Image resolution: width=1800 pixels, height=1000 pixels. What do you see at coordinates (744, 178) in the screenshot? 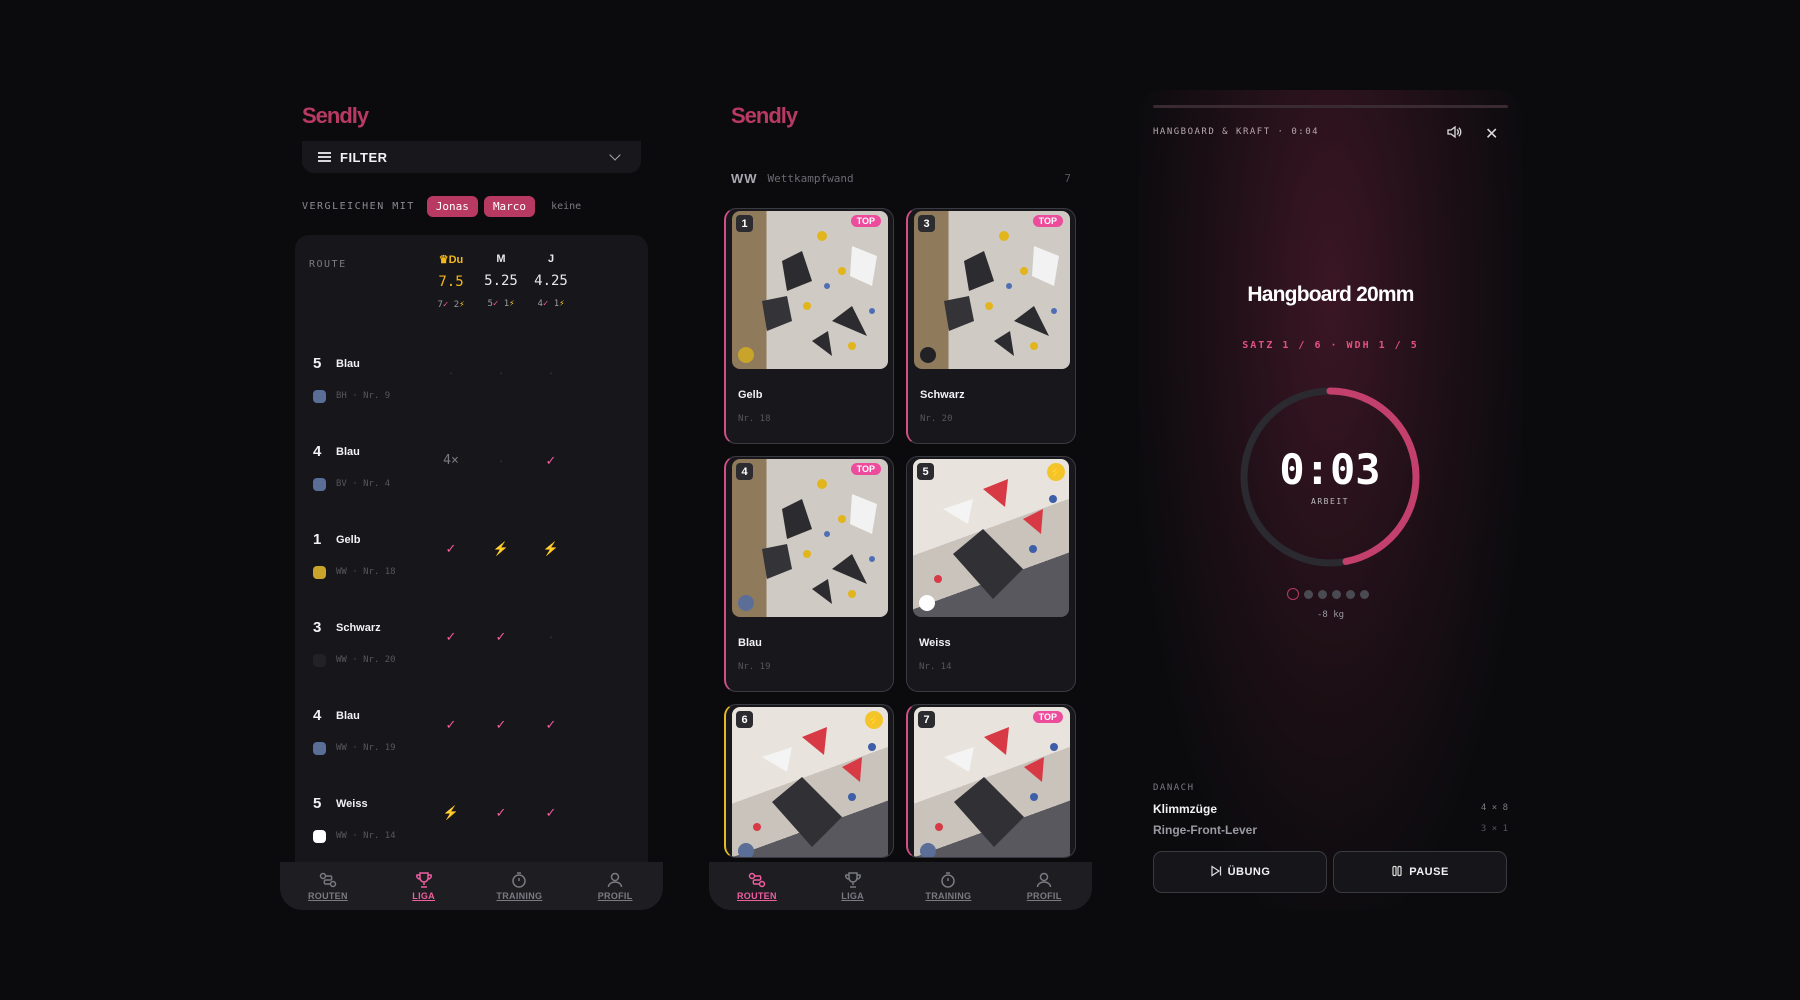
I see `wall-code: WW` at bounding box center [744, 178].